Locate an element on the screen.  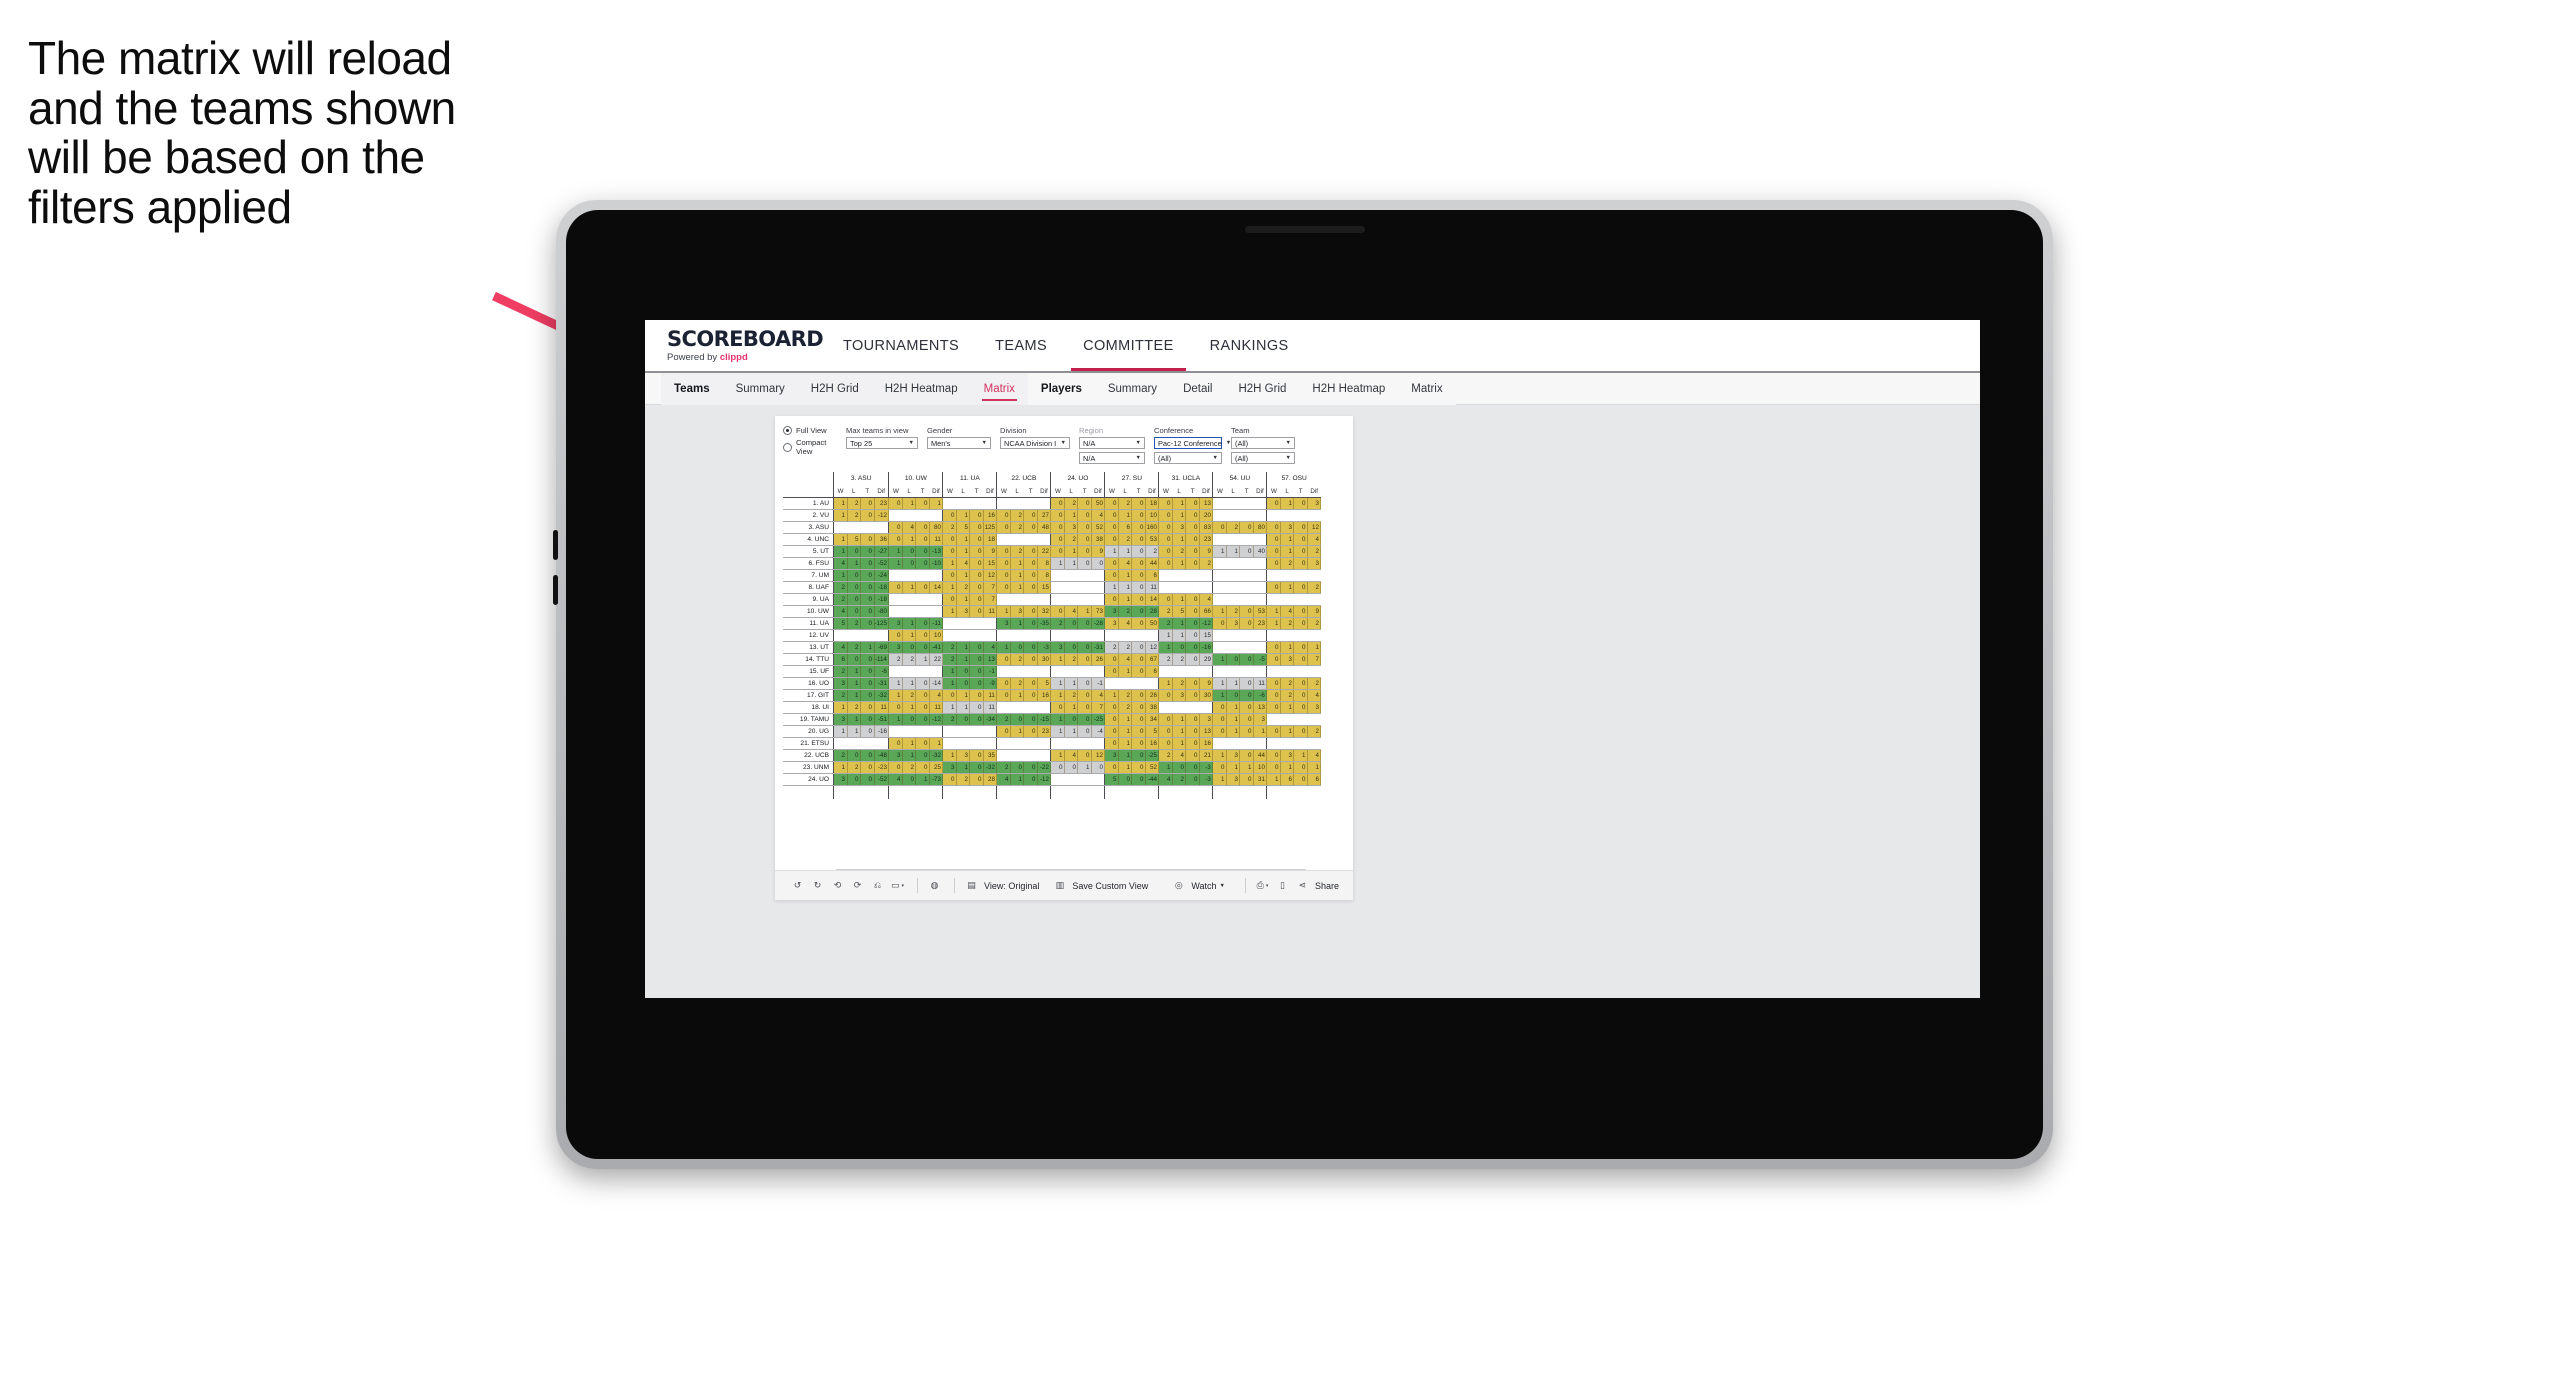
matrix-cell: -6 is located at coordinates (1260, 695).